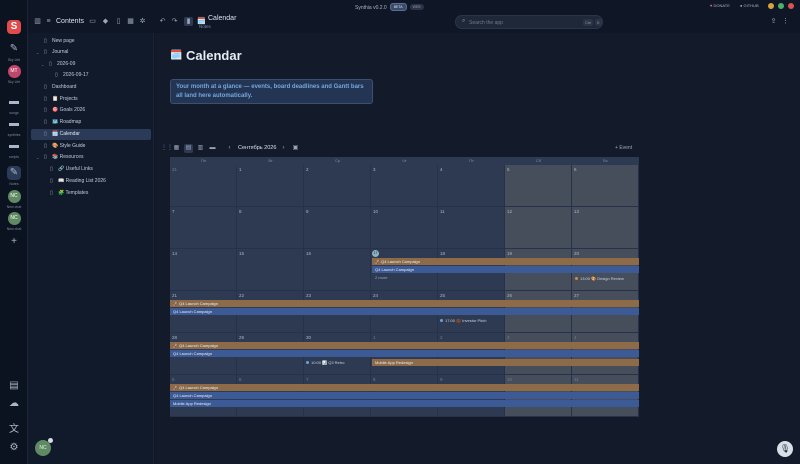 The height and width of the screenshot is (464, 800). Describe the element at coordinates (91, 87) in the screenshot. I see `sidebar-item-dashboard: ▯ Dashboard` at that location.